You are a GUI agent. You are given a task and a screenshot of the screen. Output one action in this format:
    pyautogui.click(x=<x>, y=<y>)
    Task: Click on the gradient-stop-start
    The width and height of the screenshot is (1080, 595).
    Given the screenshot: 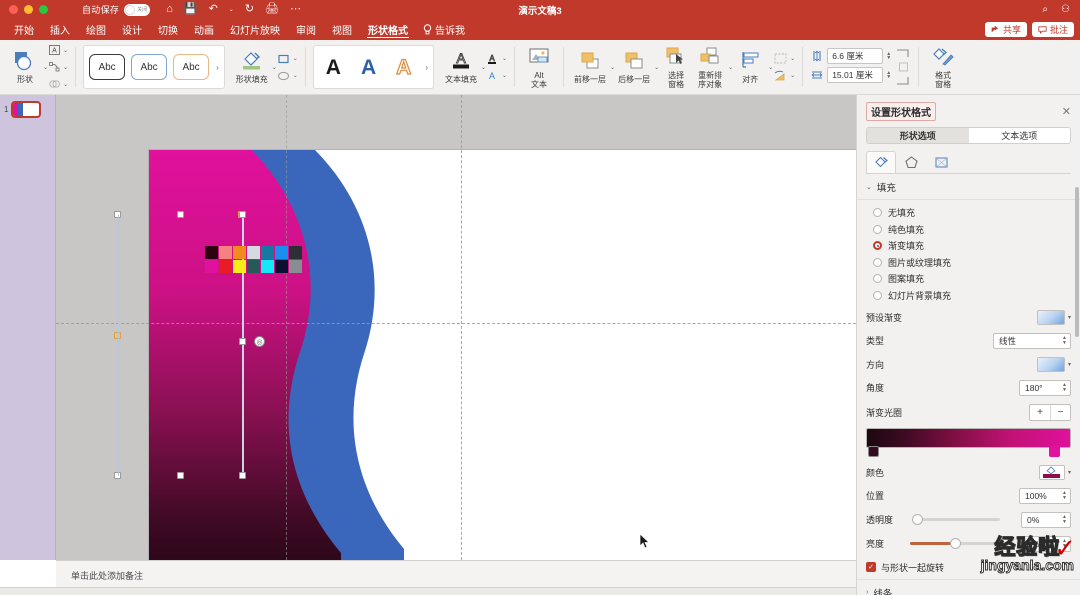 What is the action you would take?
    pyautogui.click(x=873, y=452)
    